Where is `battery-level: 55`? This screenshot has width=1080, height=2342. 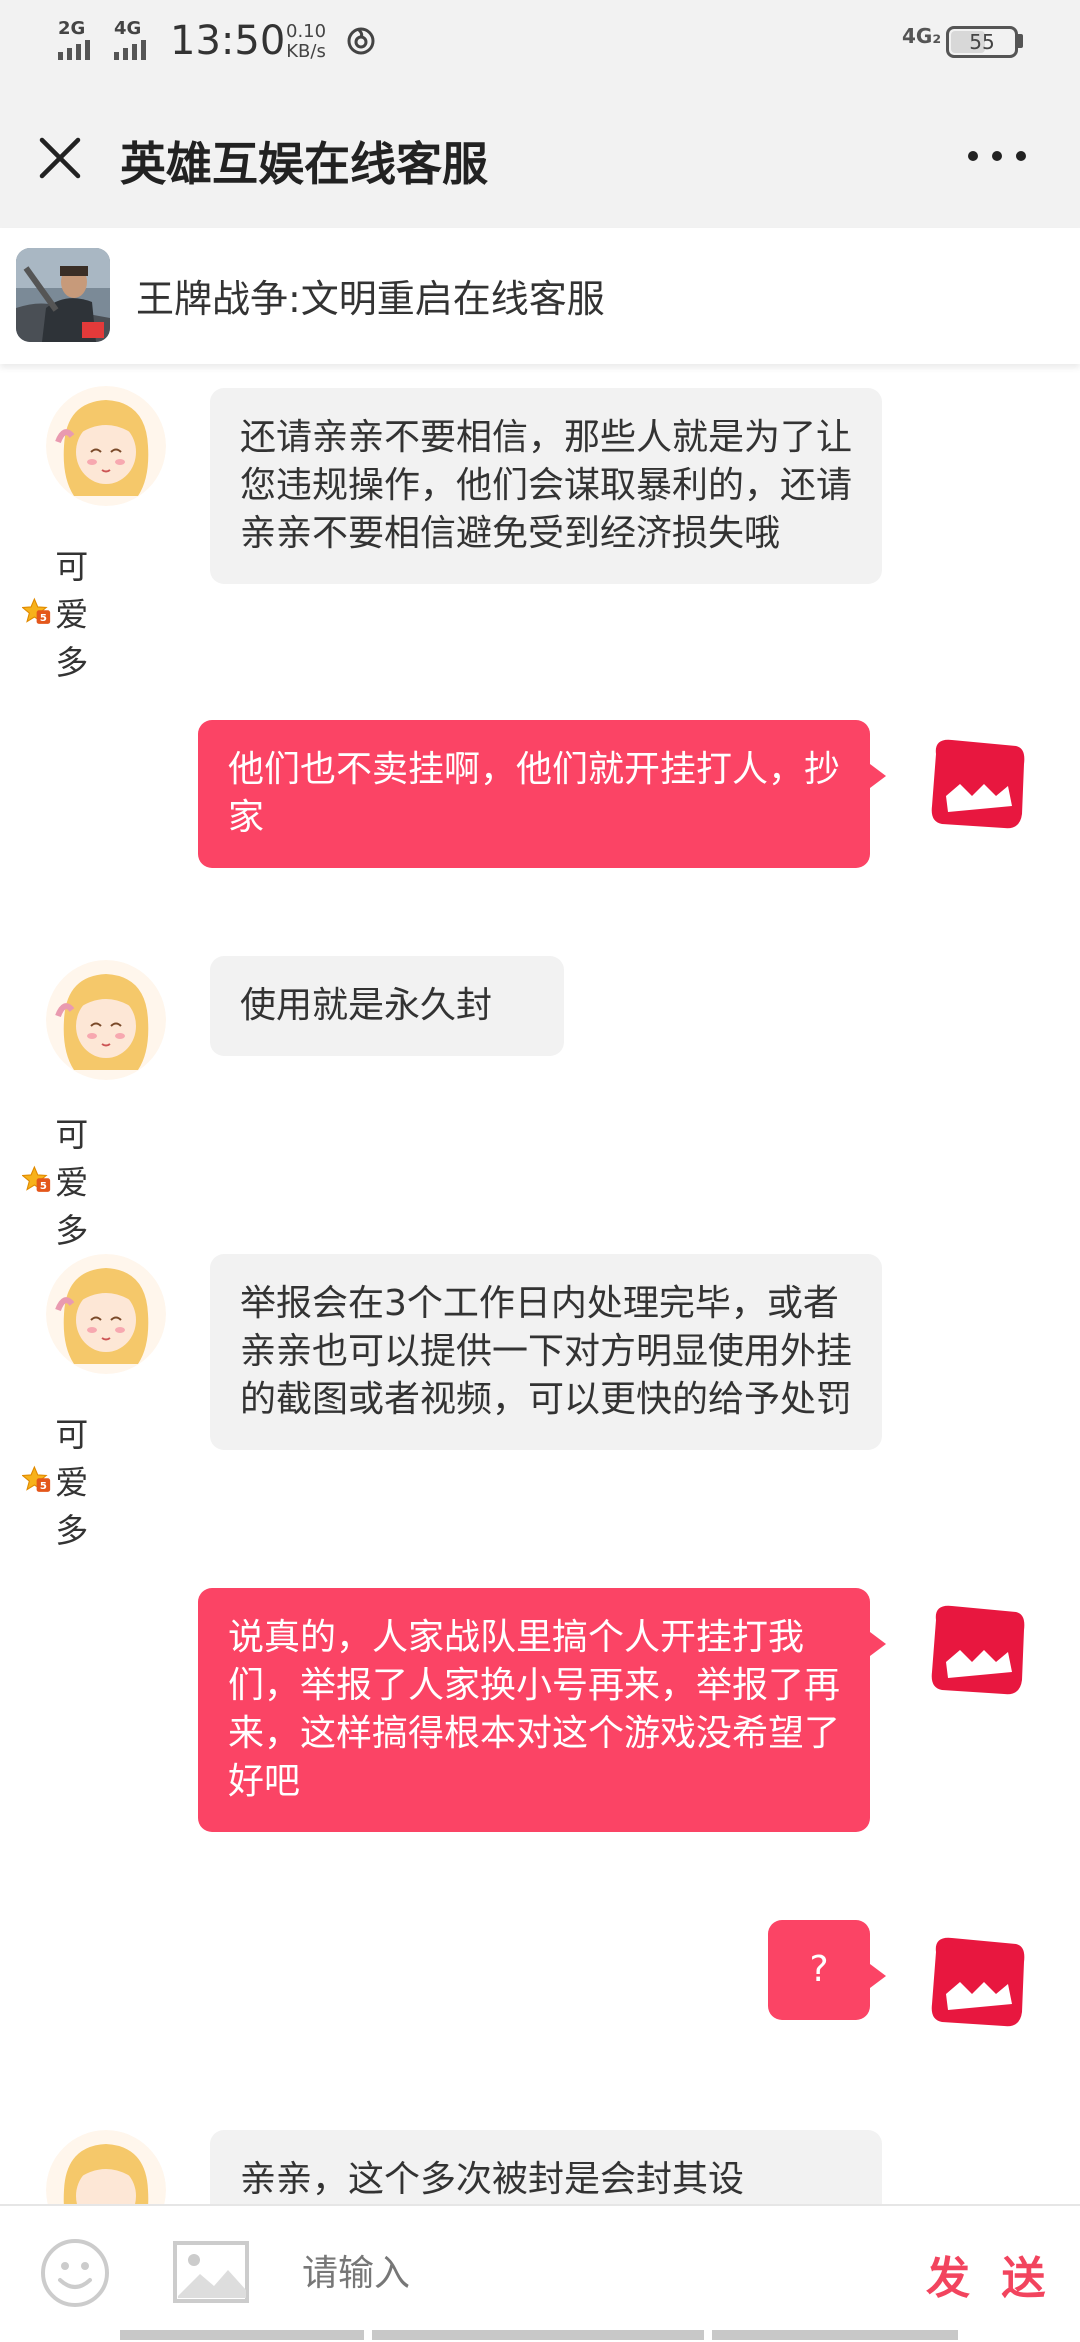 battery-level: 55 is located at coordinates (982, 42).